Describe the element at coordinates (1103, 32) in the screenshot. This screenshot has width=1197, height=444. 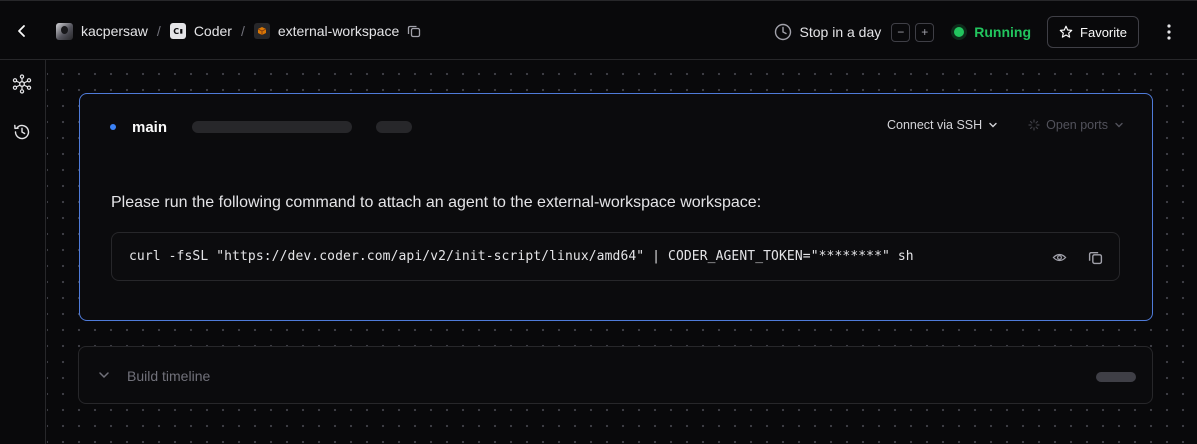
I see `favorite-label: Favorite` at that location.